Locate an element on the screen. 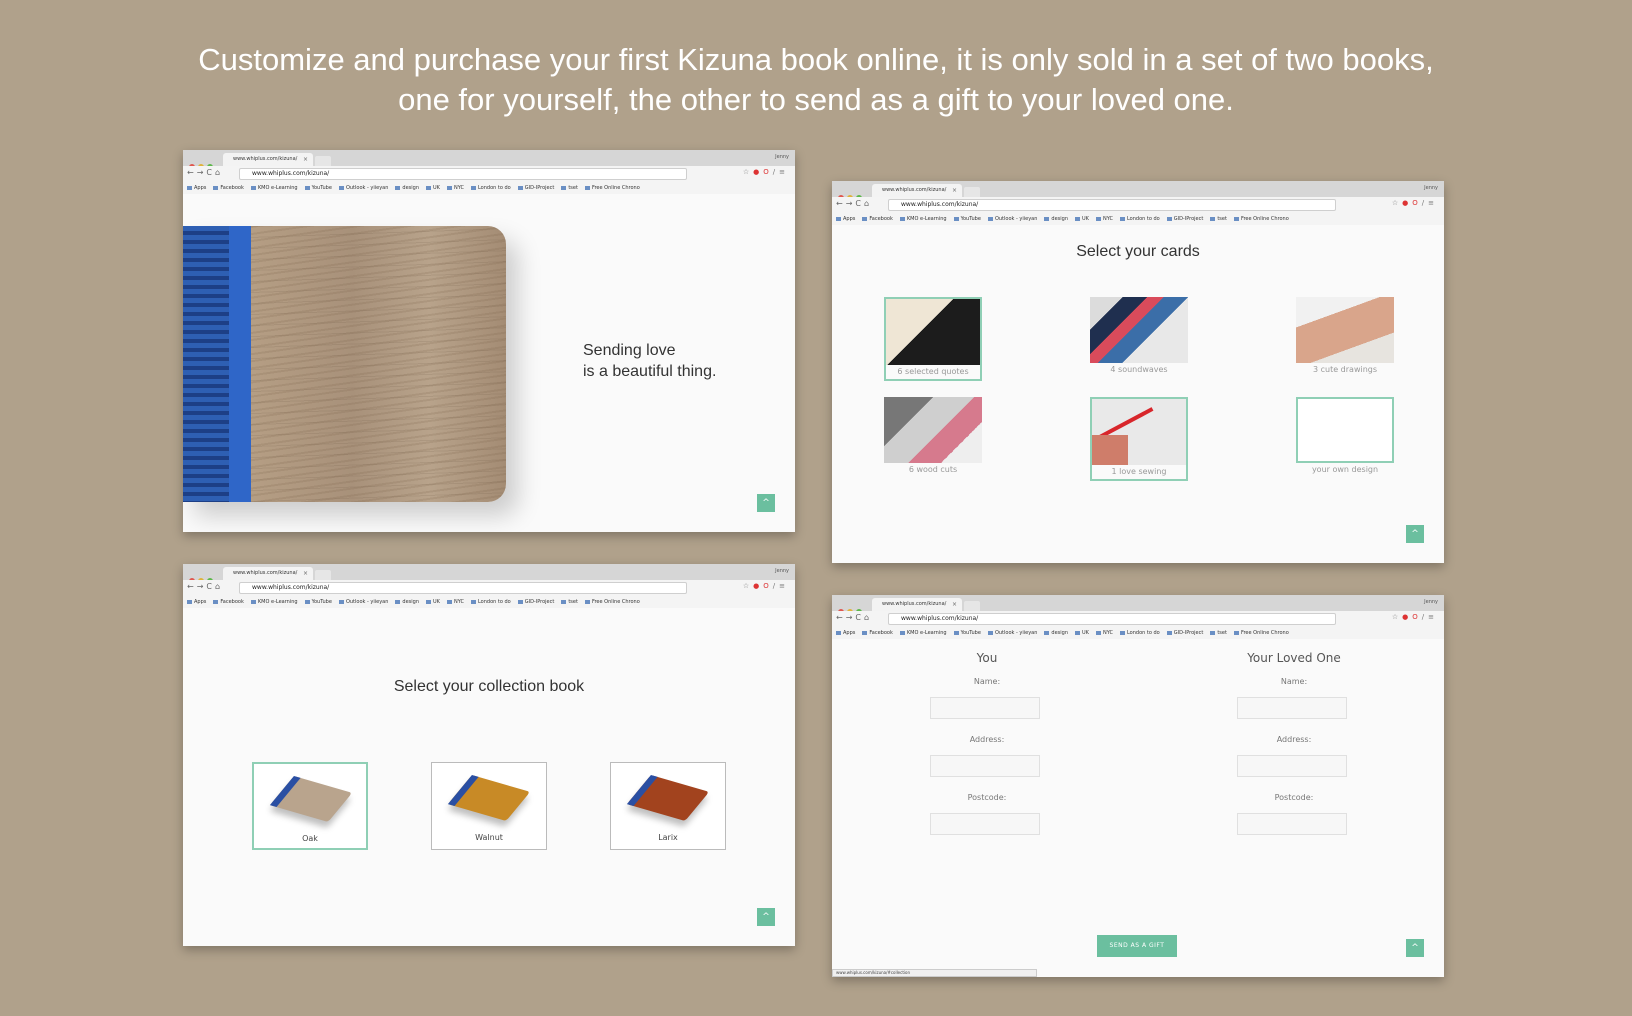  card-option-sewing: 1 love sewing is located at coordinates (1139, 439).